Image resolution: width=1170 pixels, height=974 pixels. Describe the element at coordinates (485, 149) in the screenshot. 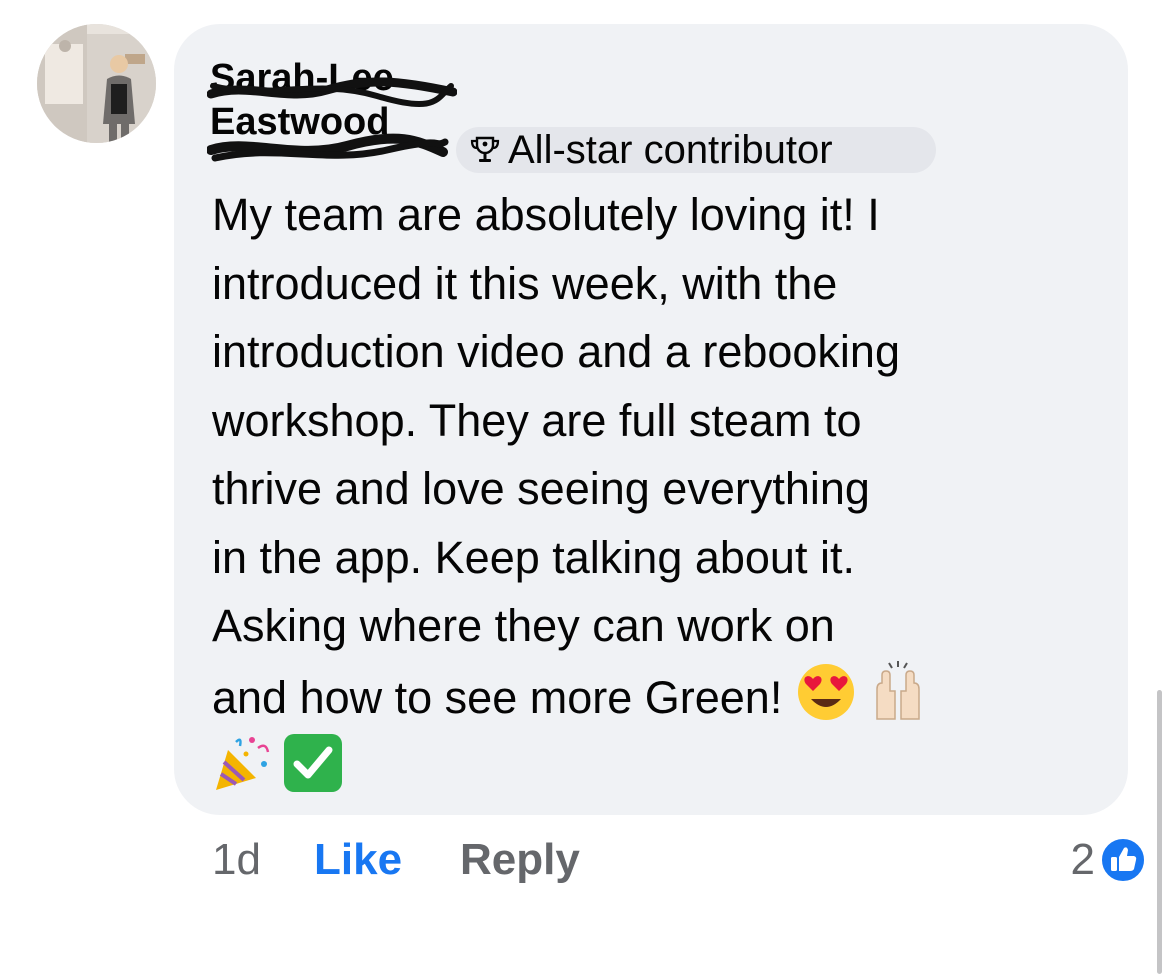

I see `trophy-icon` at that location.